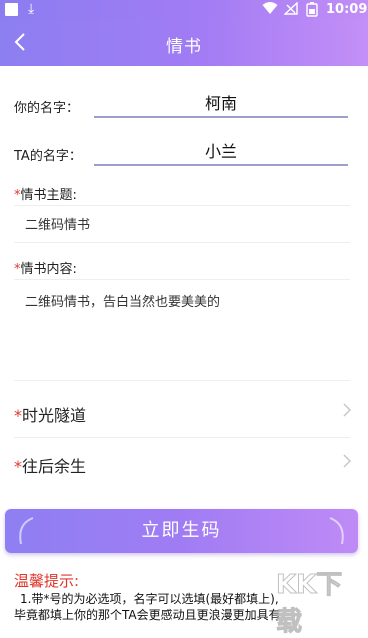 The height and width of the screenshot is (638, 368). I want to click on future-life-row: *往后余生, so click(184, 463).